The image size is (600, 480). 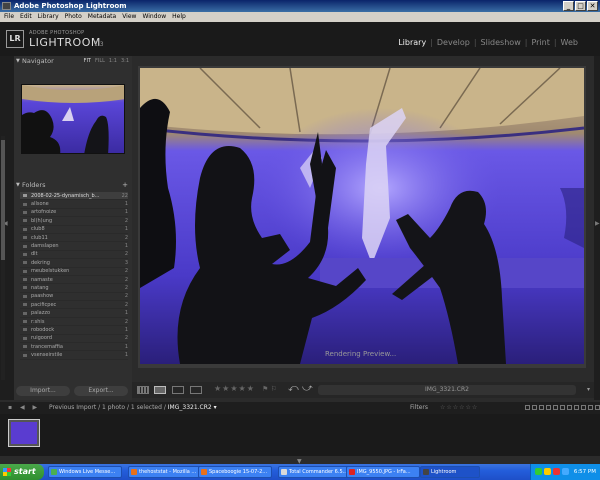 I want to click on menu-edit: Edit, so click(x=26, y=17).